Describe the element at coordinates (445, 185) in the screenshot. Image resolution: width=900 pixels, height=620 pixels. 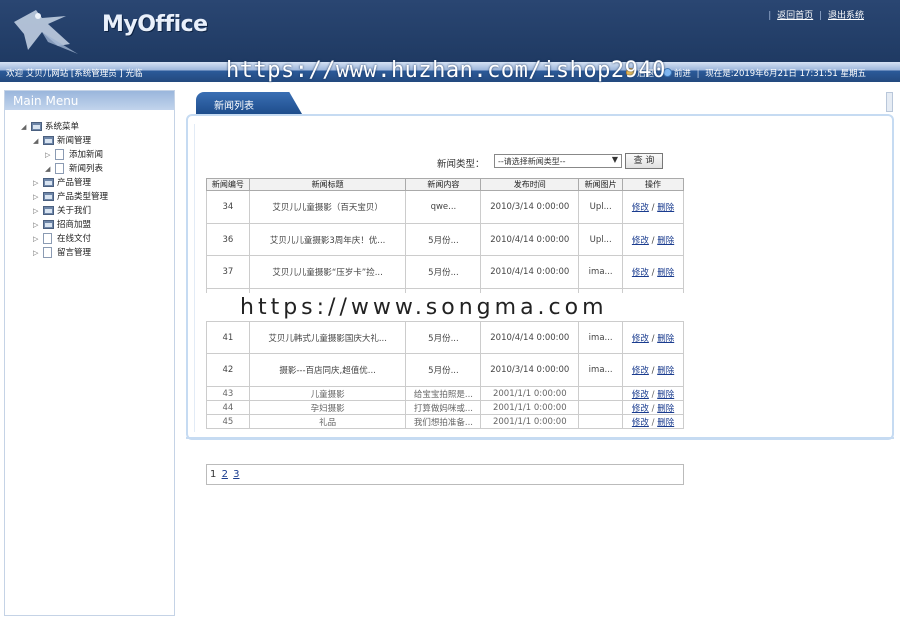
I see `table-header-row: 新闻编号 新闻标题 新闻内容 发布时间 新闻图片 操作` at that location.